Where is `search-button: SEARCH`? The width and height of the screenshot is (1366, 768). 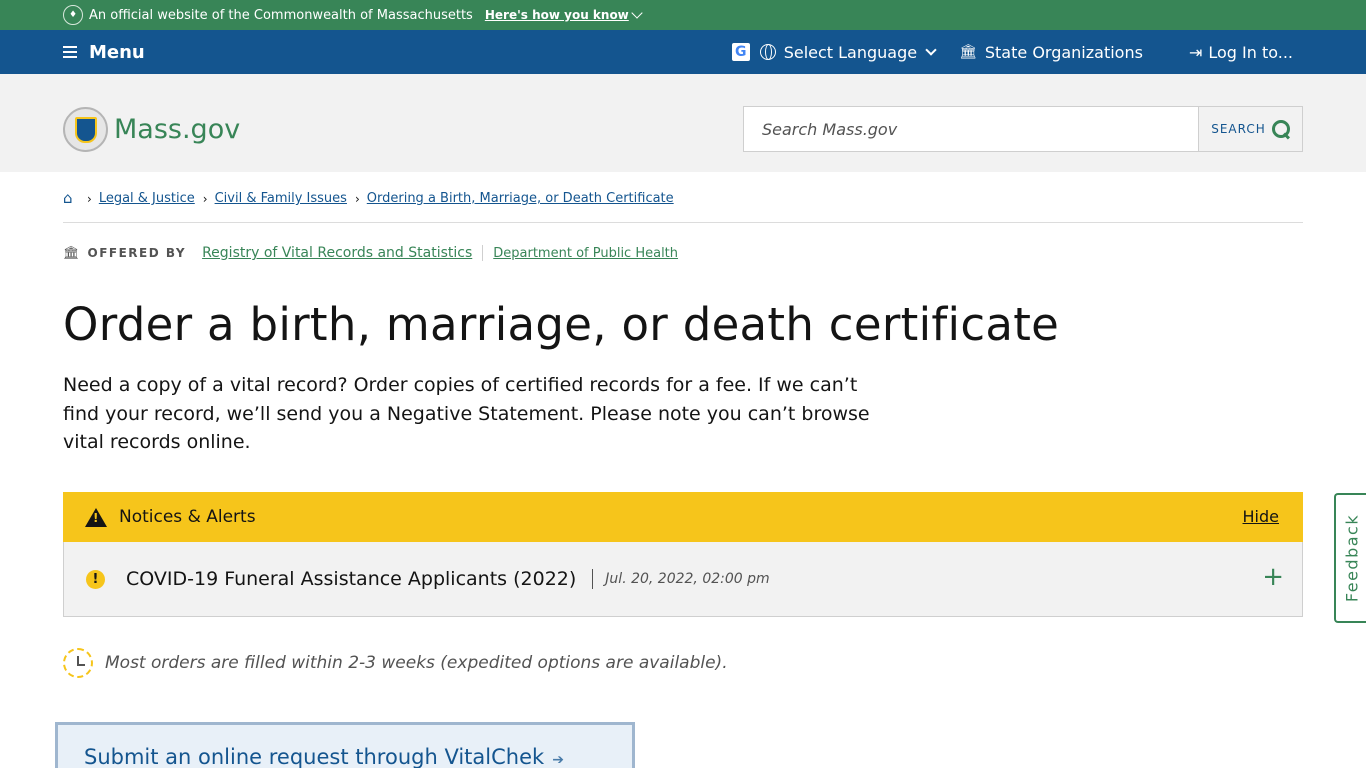
search-button: SEARCH is located at coordinates (1250, 129).